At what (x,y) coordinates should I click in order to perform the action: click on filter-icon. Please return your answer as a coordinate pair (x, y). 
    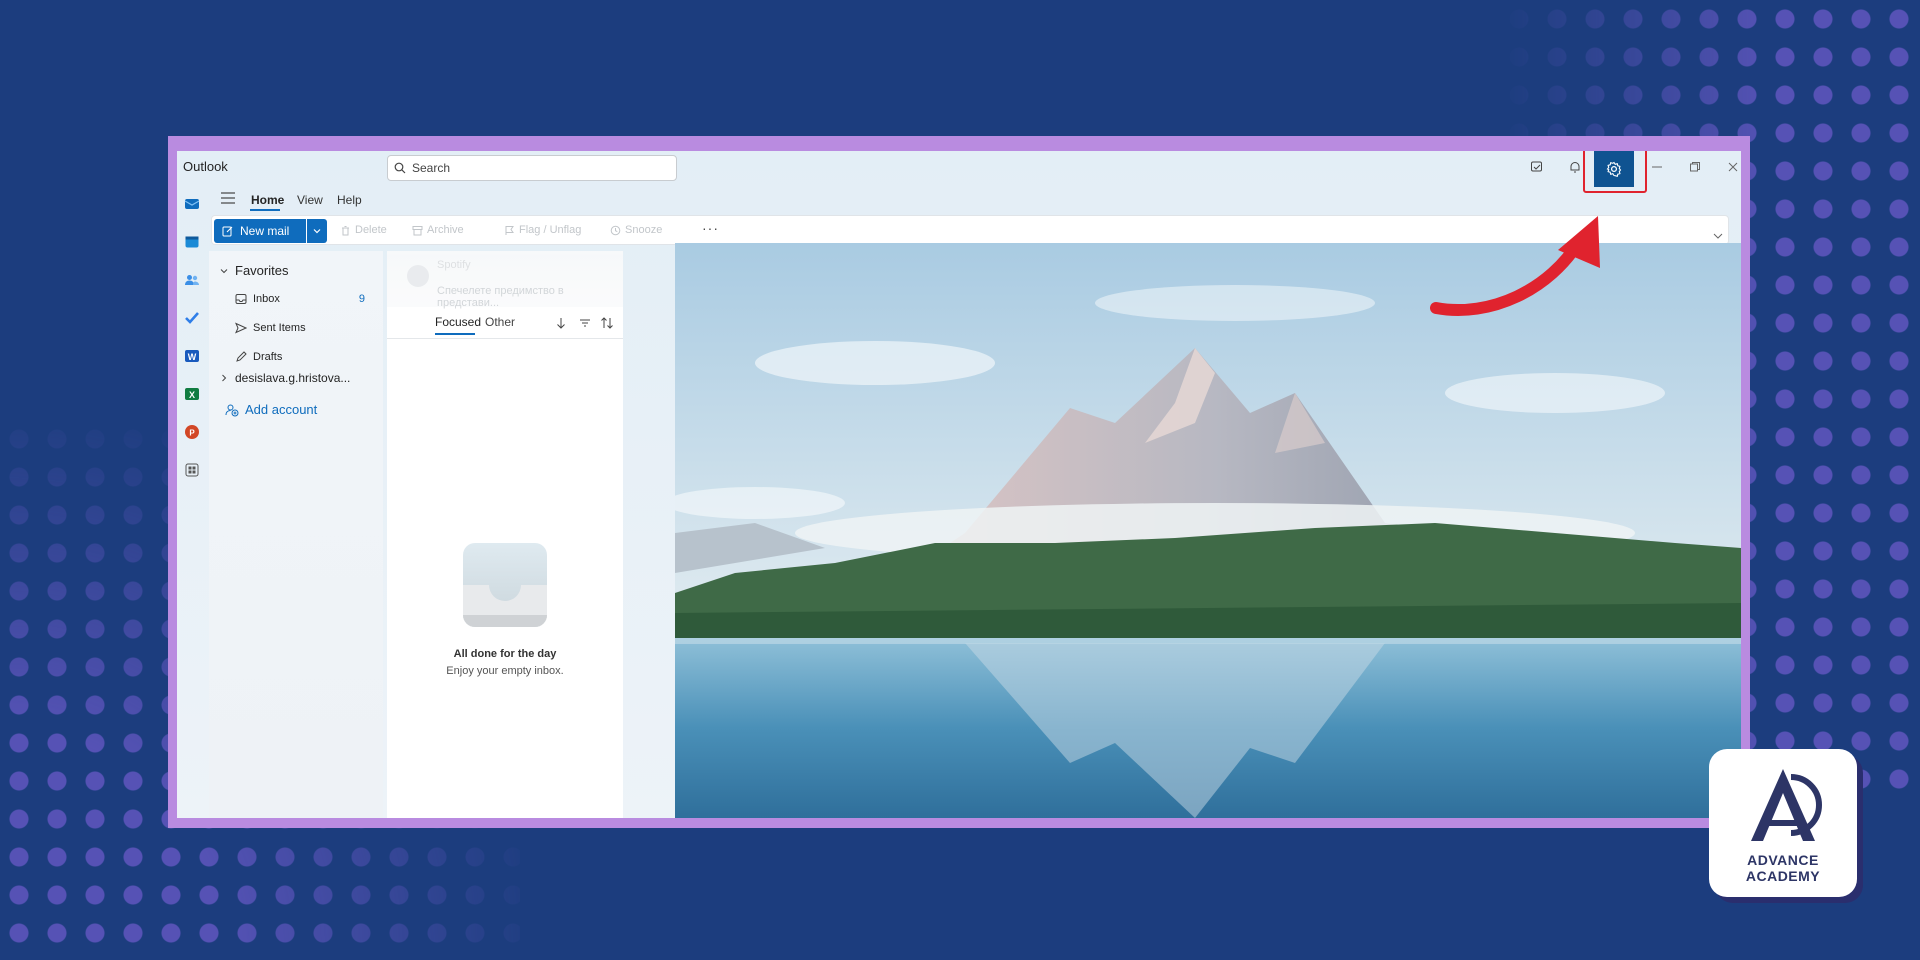
    Looking at the image, I should click on (585, 323).